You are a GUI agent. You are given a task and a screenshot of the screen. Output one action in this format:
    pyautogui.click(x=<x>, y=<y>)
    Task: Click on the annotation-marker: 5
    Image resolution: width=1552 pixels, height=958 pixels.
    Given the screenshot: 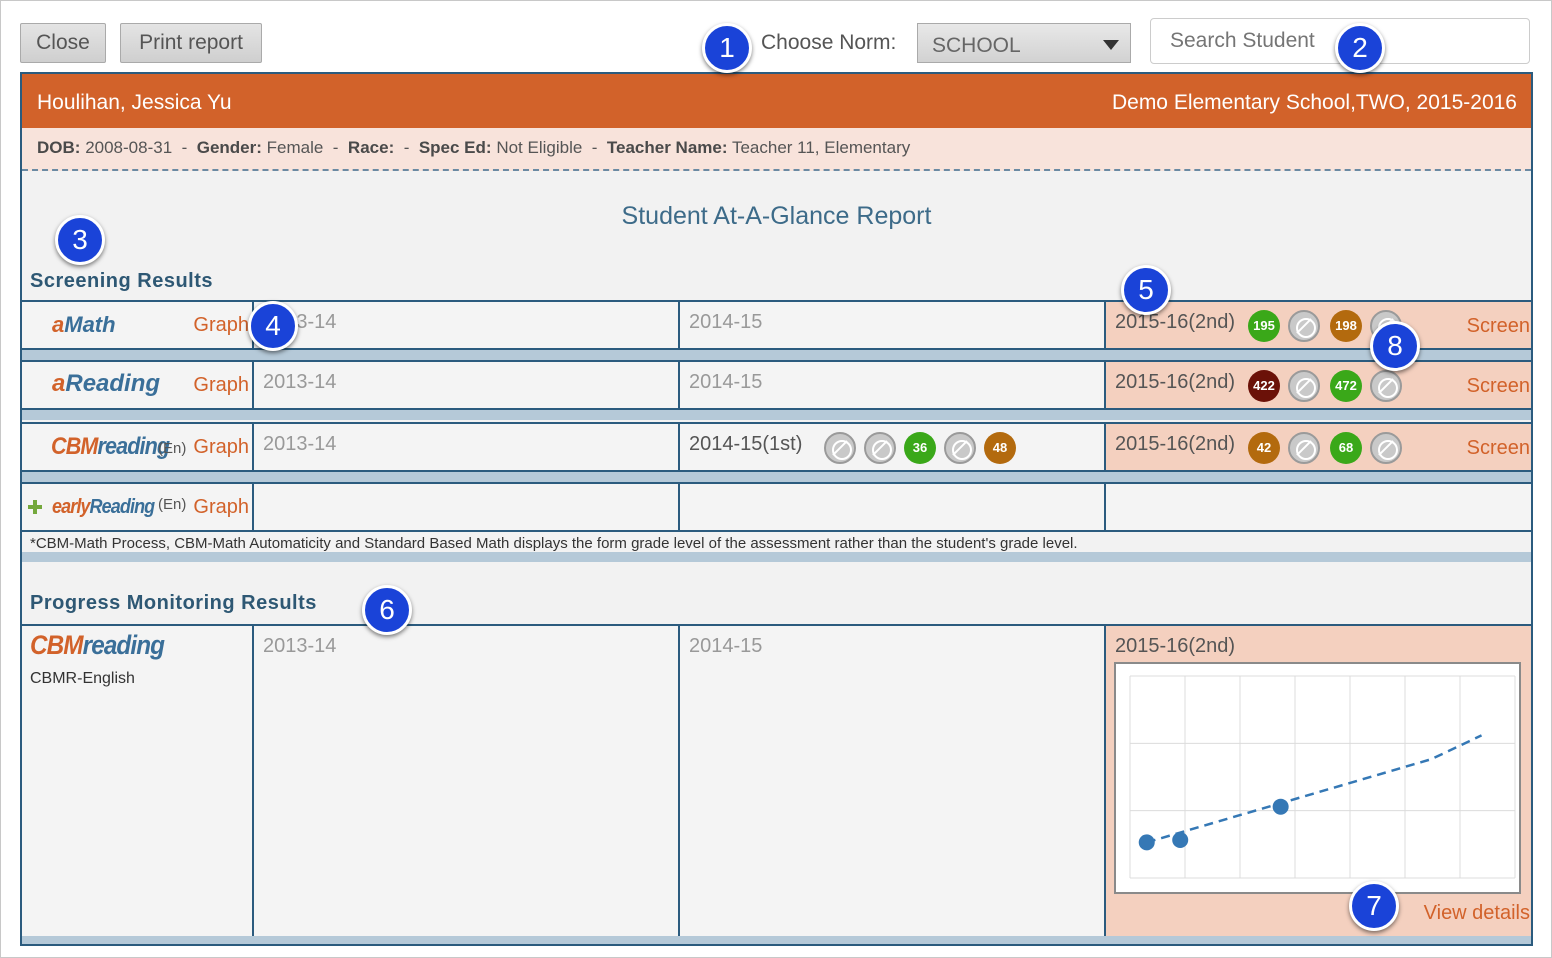 What is the action you would take?
    pyautogui.click(x=1146, y=290)
    